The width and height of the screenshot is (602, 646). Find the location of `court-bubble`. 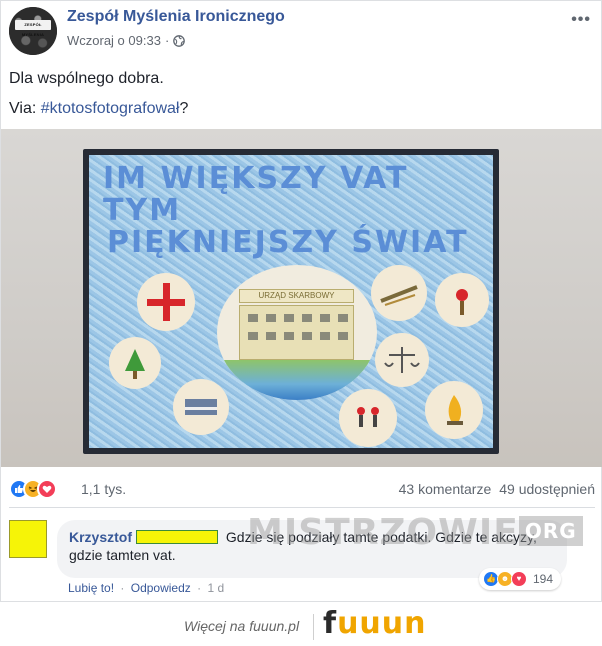

court-bubble is located at coordinates (402, 360).